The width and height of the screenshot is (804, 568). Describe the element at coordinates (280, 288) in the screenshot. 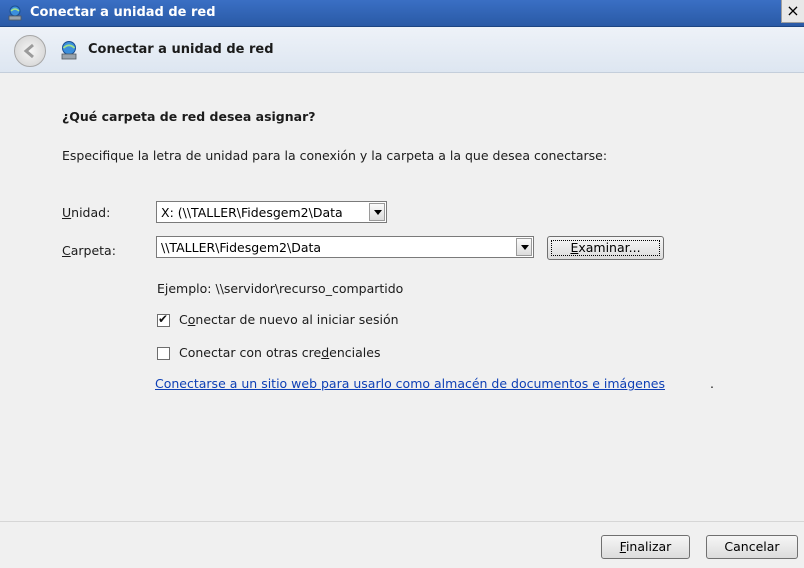

I see `example-text: Ejemplo: \\servidor\recurso_compartido` at that location.